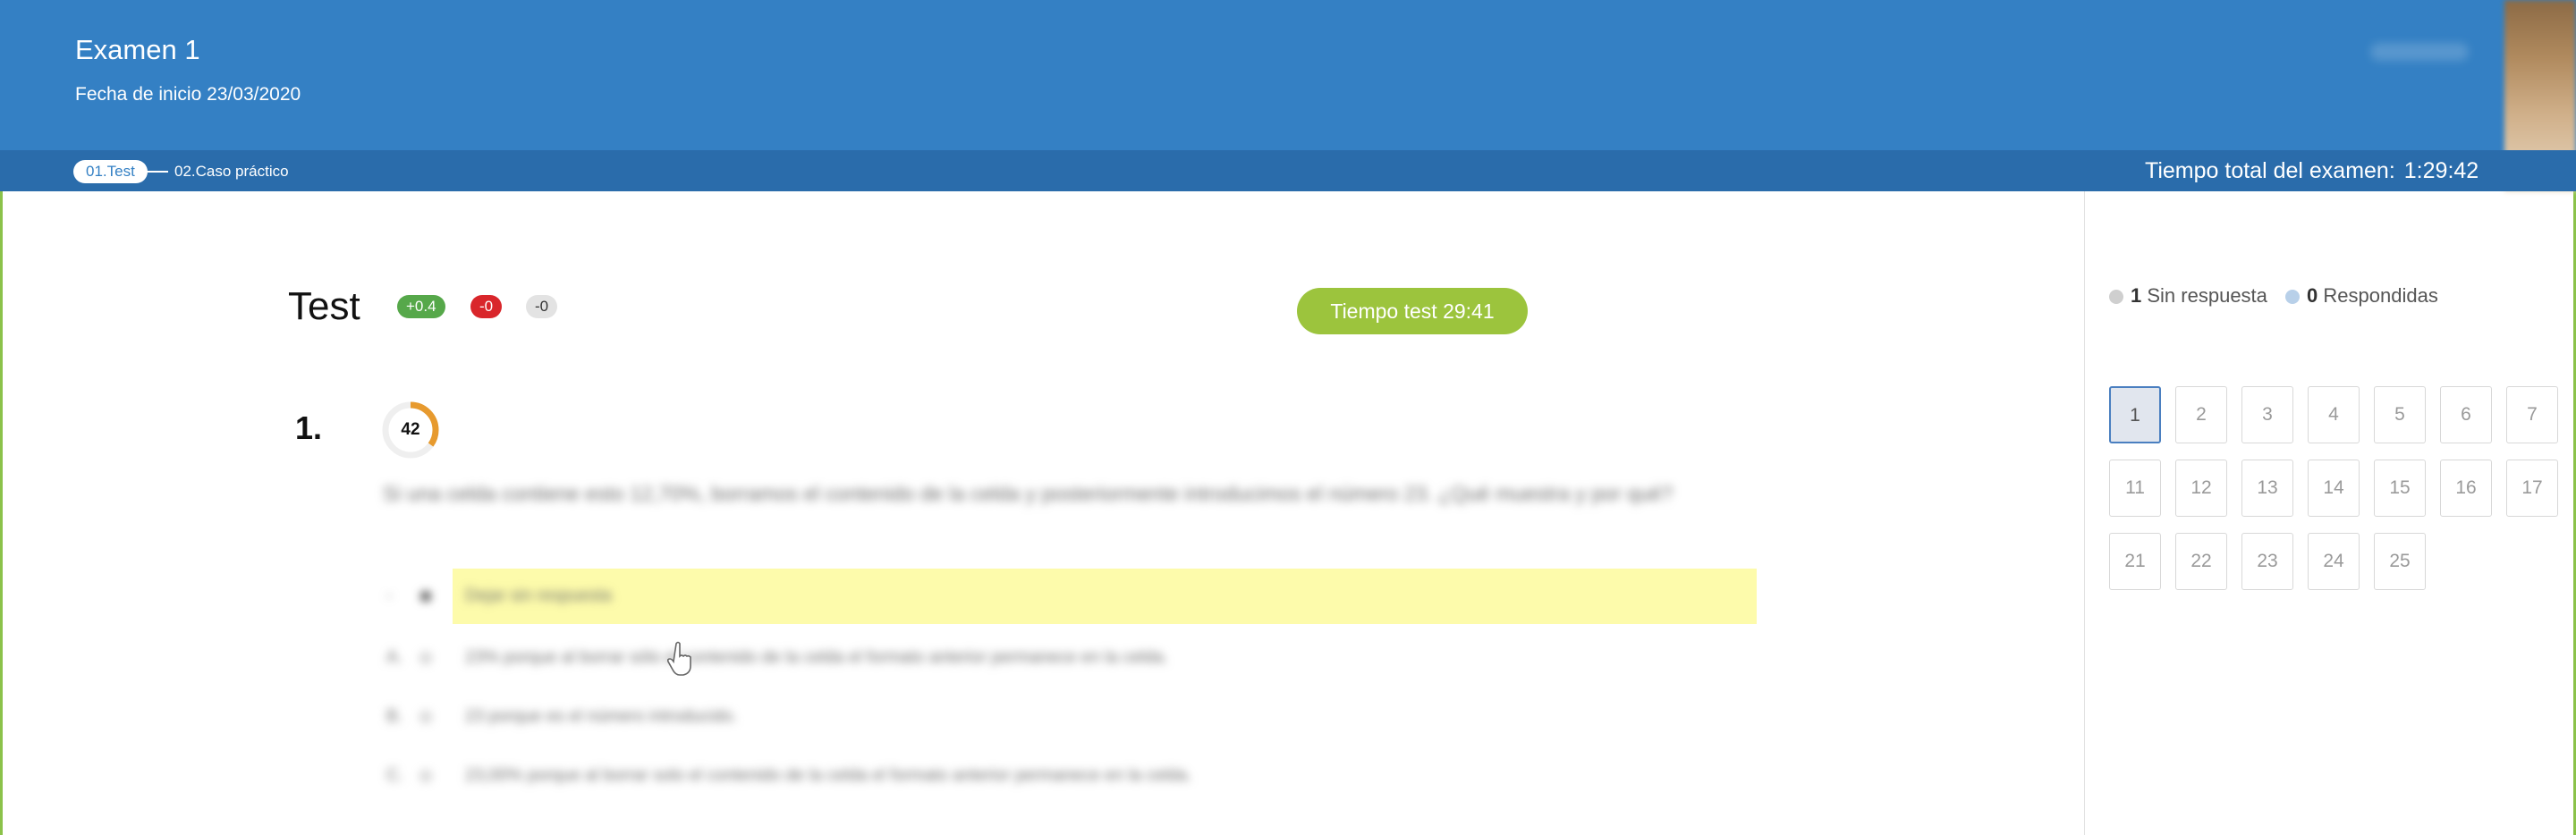 Image resolution: width=2576 pixels, height=835 pixels. Describe the element at coordinates (679, 658) in the screenshot. I see `hand-cursor-icon` at that location.